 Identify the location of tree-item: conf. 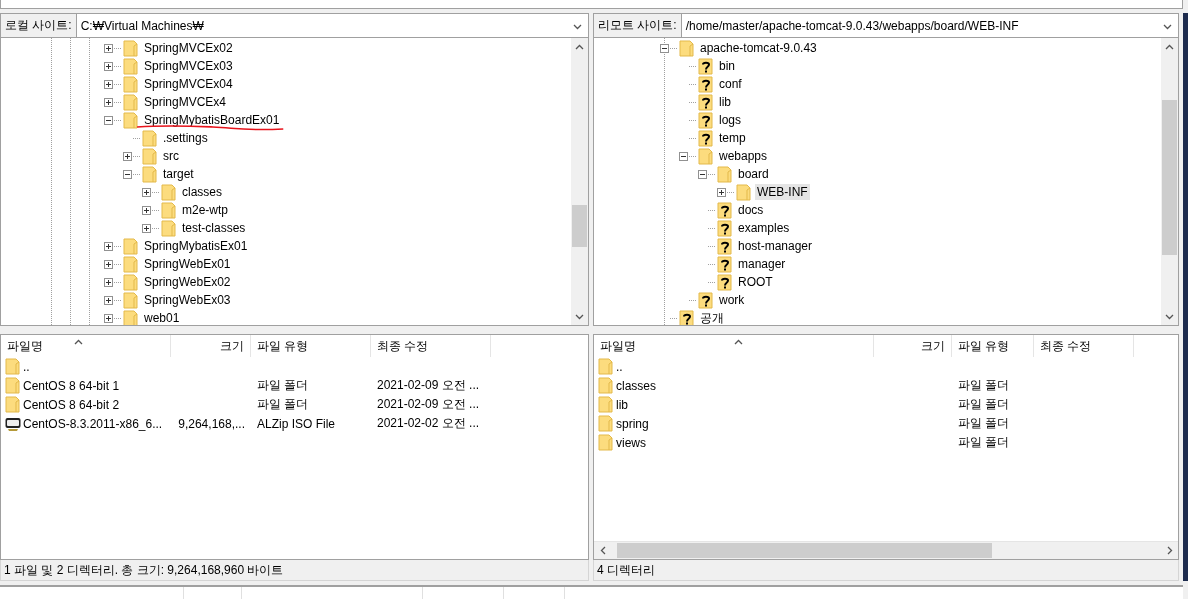
(730, 84).